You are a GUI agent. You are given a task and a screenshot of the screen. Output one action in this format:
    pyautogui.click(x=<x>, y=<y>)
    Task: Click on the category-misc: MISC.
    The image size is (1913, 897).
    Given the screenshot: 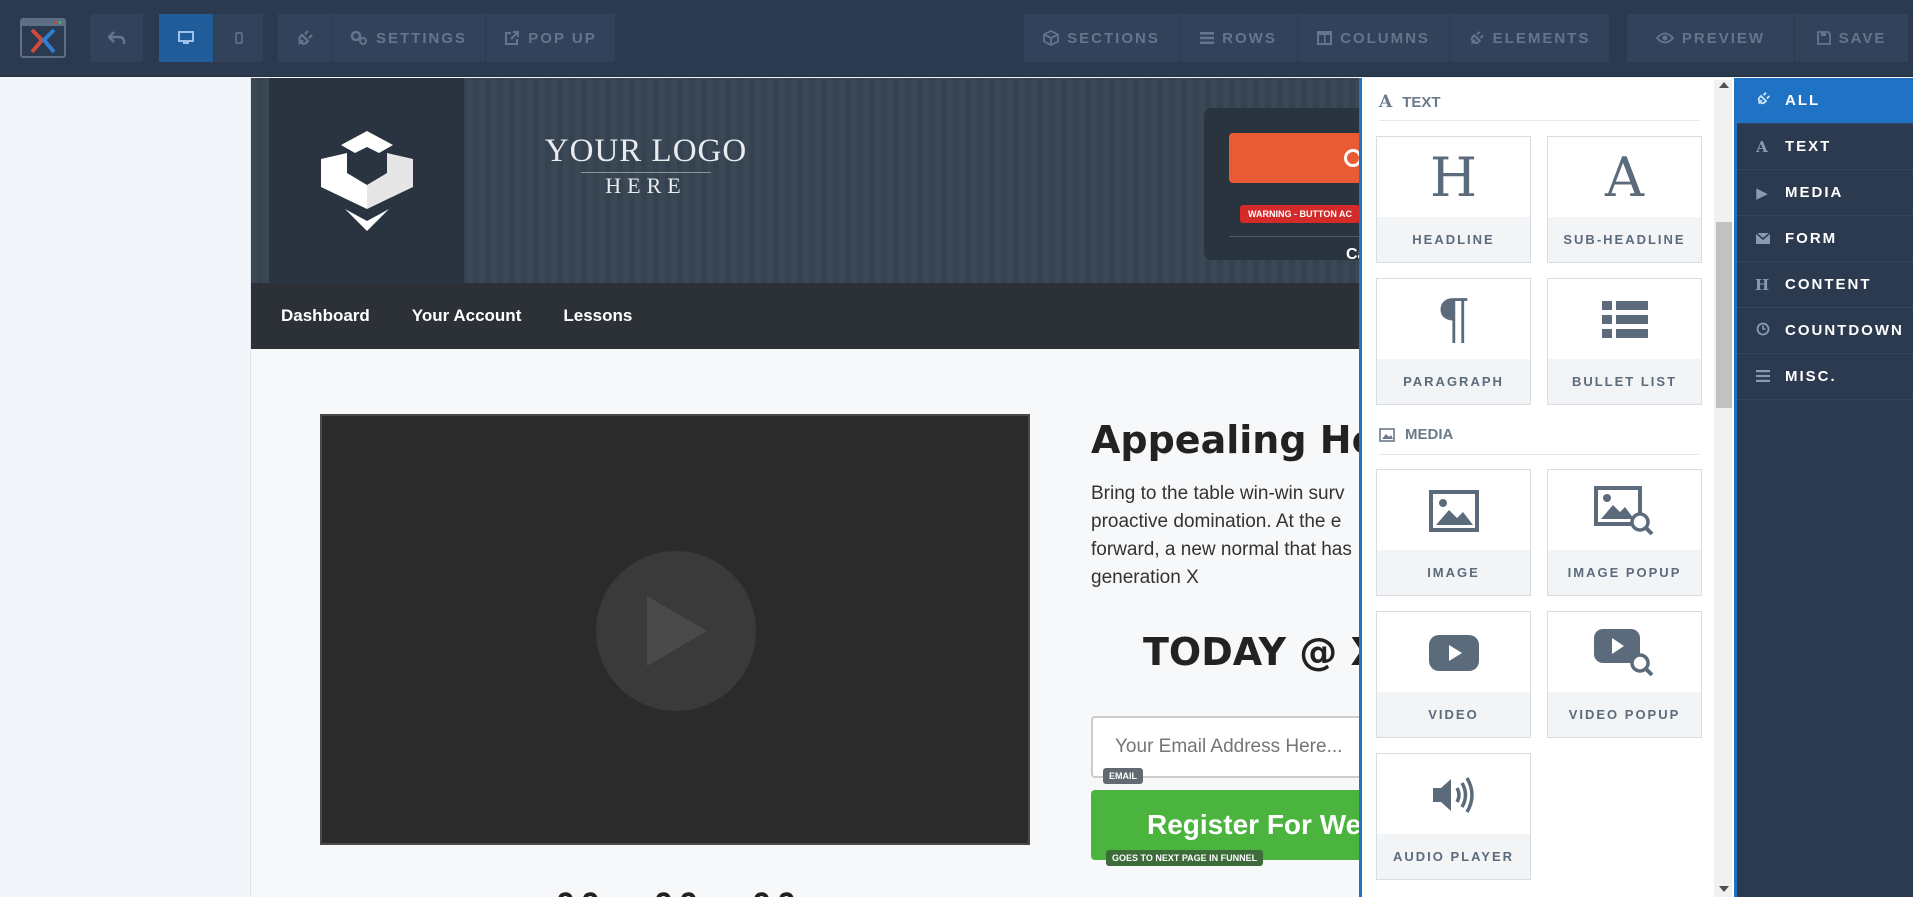 What is the action you would take?
    pyautogui.click(x=1825, y=377)
    